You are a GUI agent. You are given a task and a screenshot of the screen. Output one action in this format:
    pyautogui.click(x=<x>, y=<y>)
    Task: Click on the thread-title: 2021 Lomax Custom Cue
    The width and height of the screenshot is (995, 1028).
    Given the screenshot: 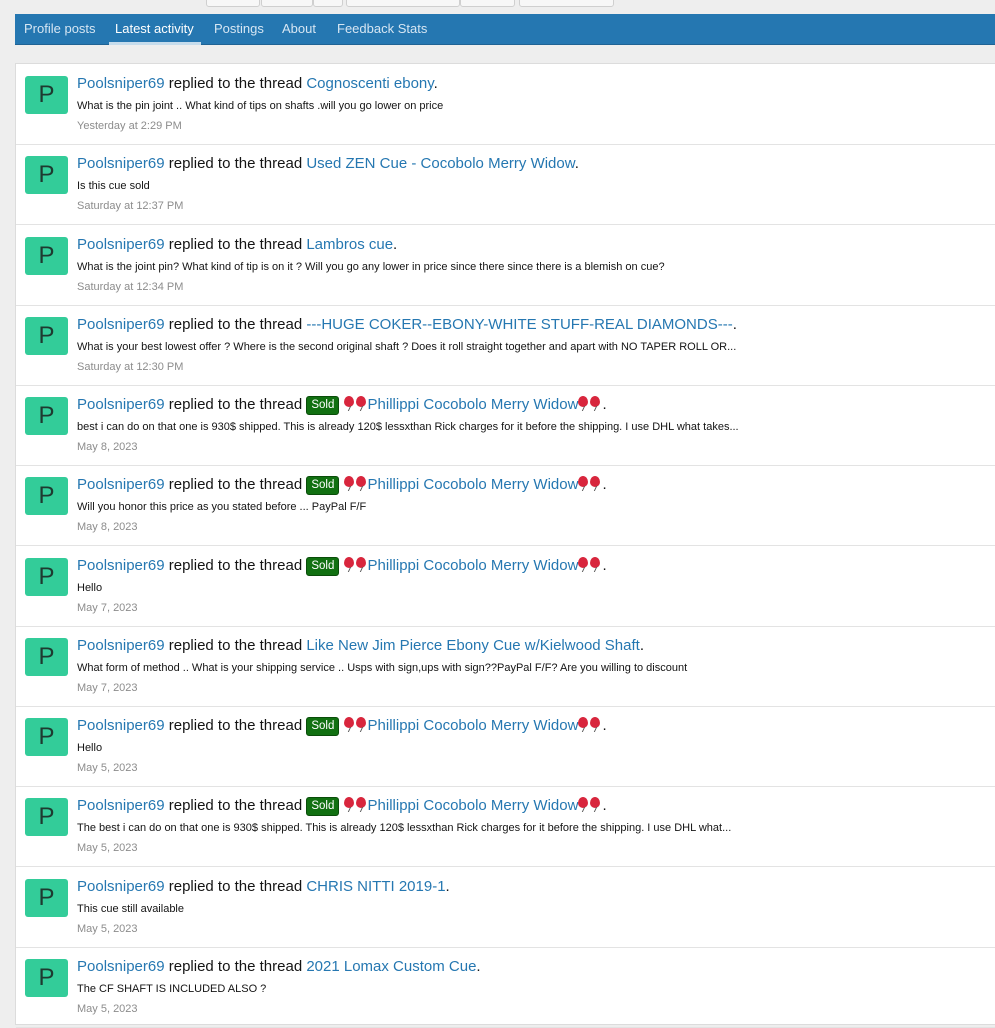 What is the action you would take?
    pyautogui.click(x=391, y=966)
    